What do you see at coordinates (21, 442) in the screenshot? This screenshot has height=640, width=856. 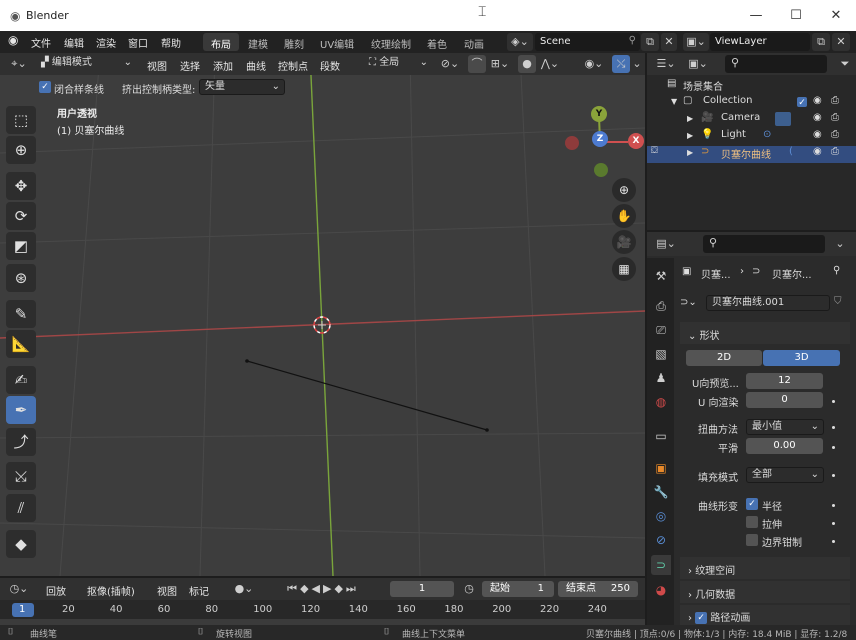 I see `extrude-tool-icon: ⤴` at bounding box center [21, 442].